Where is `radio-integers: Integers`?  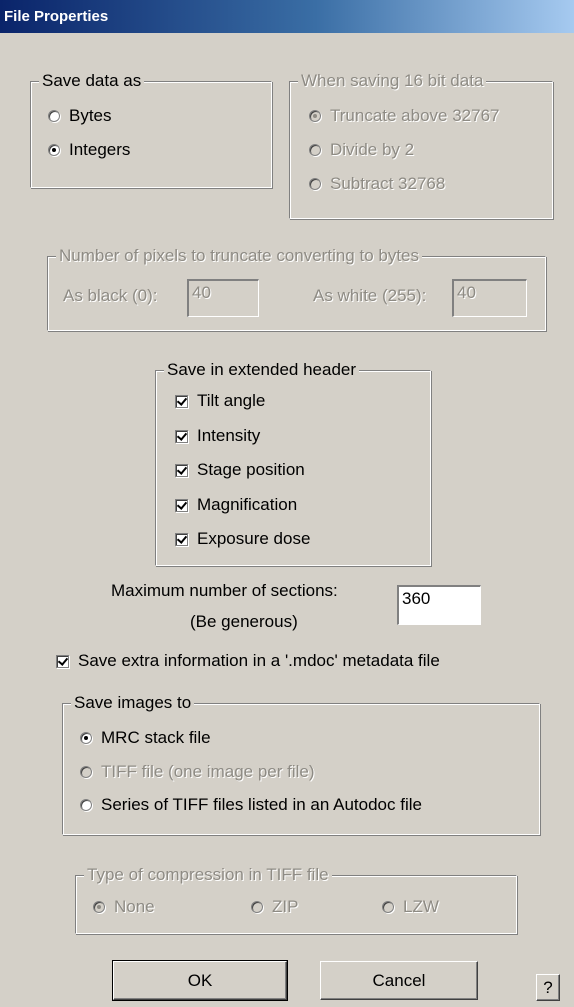 radio-integers: Integers is located at coordinates (89, 150).